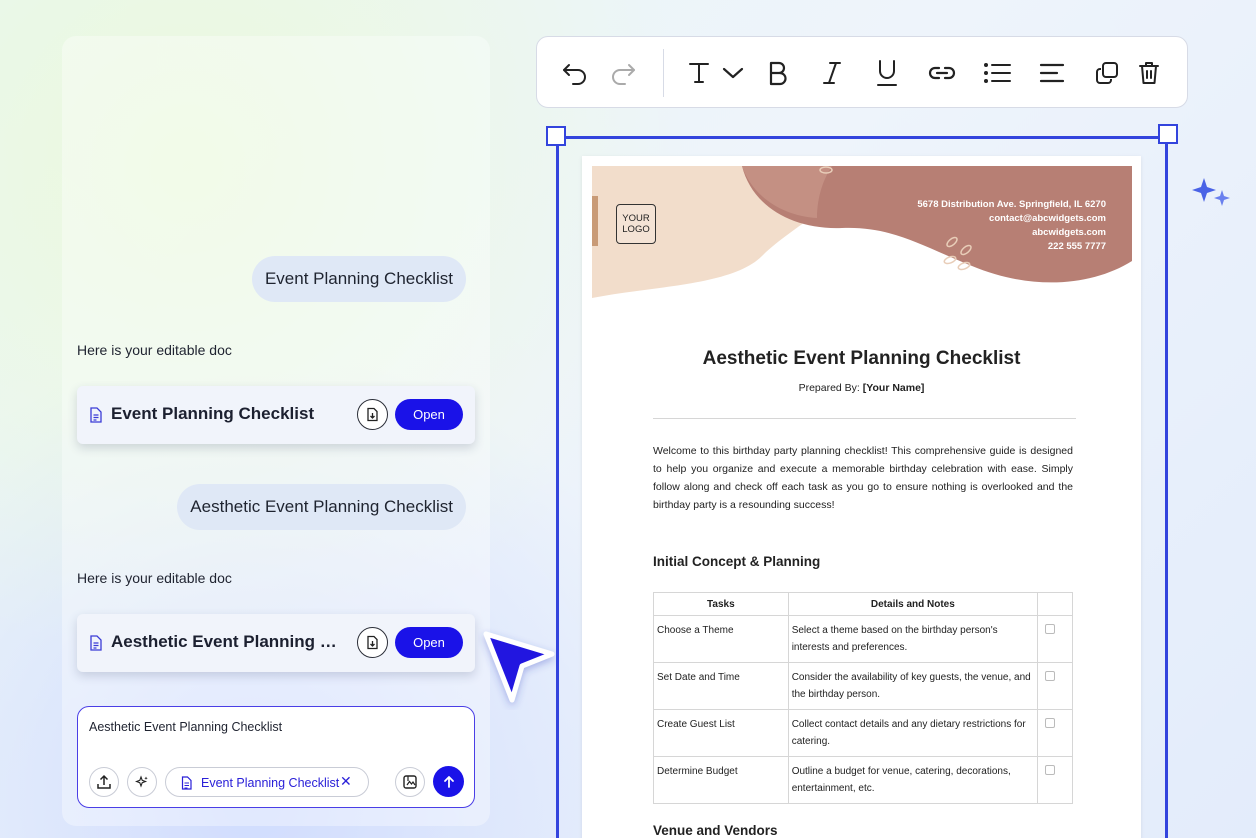  I want to click on delete-icon, so click(1149, 73).